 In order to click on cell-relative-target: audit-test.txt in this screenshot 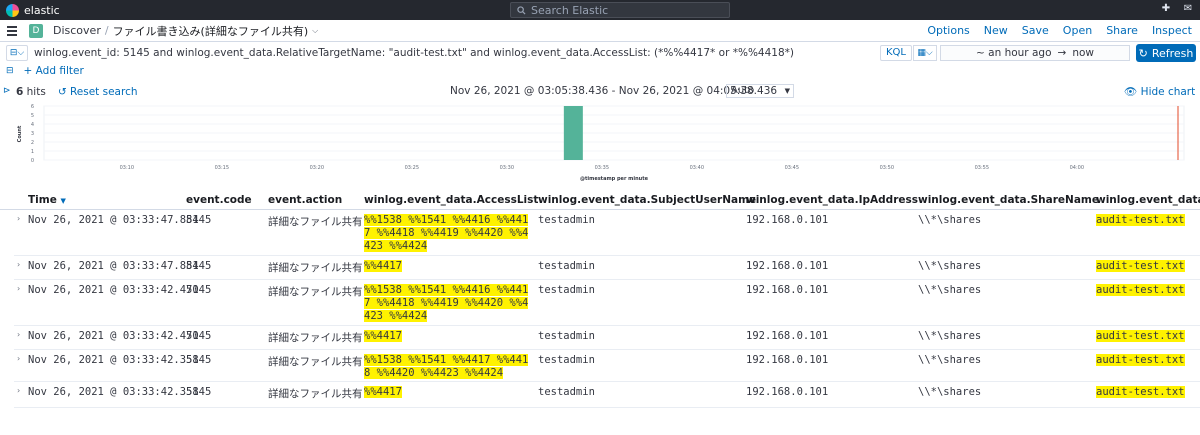, I will do `click(1140, 290)`.